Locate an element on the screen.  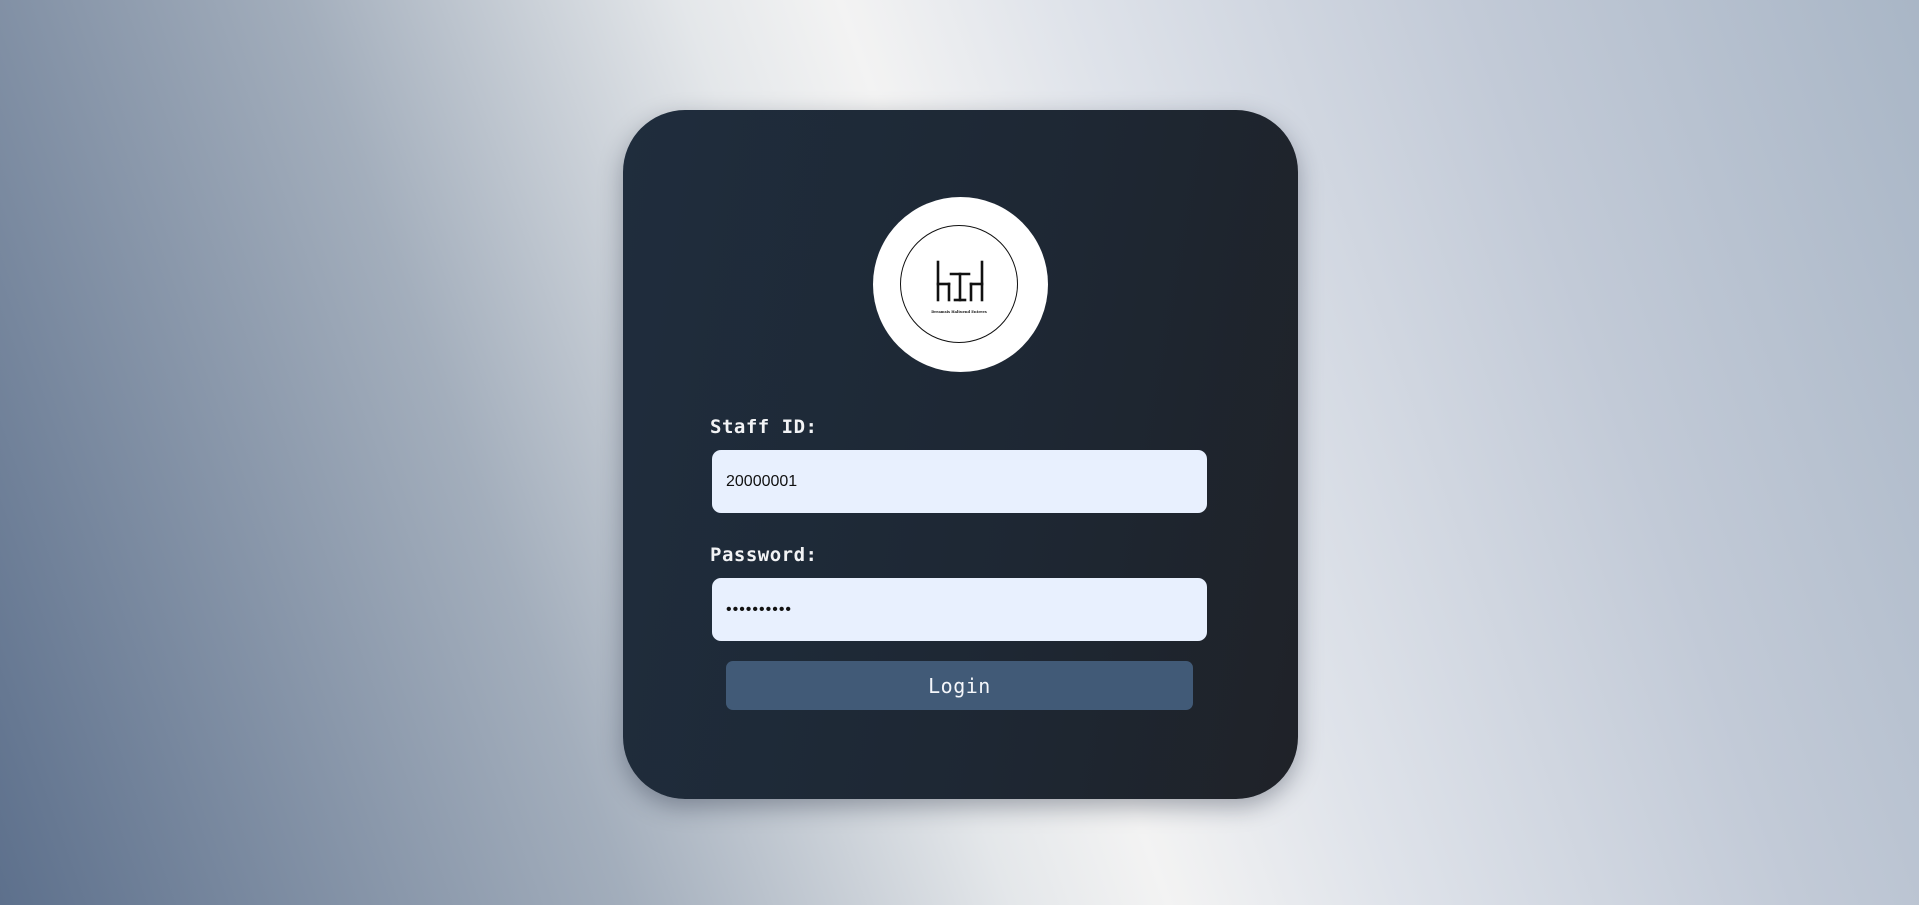
logo-caption: Dreamsis Haltuend Entrees is located at coordinates (959, 312).